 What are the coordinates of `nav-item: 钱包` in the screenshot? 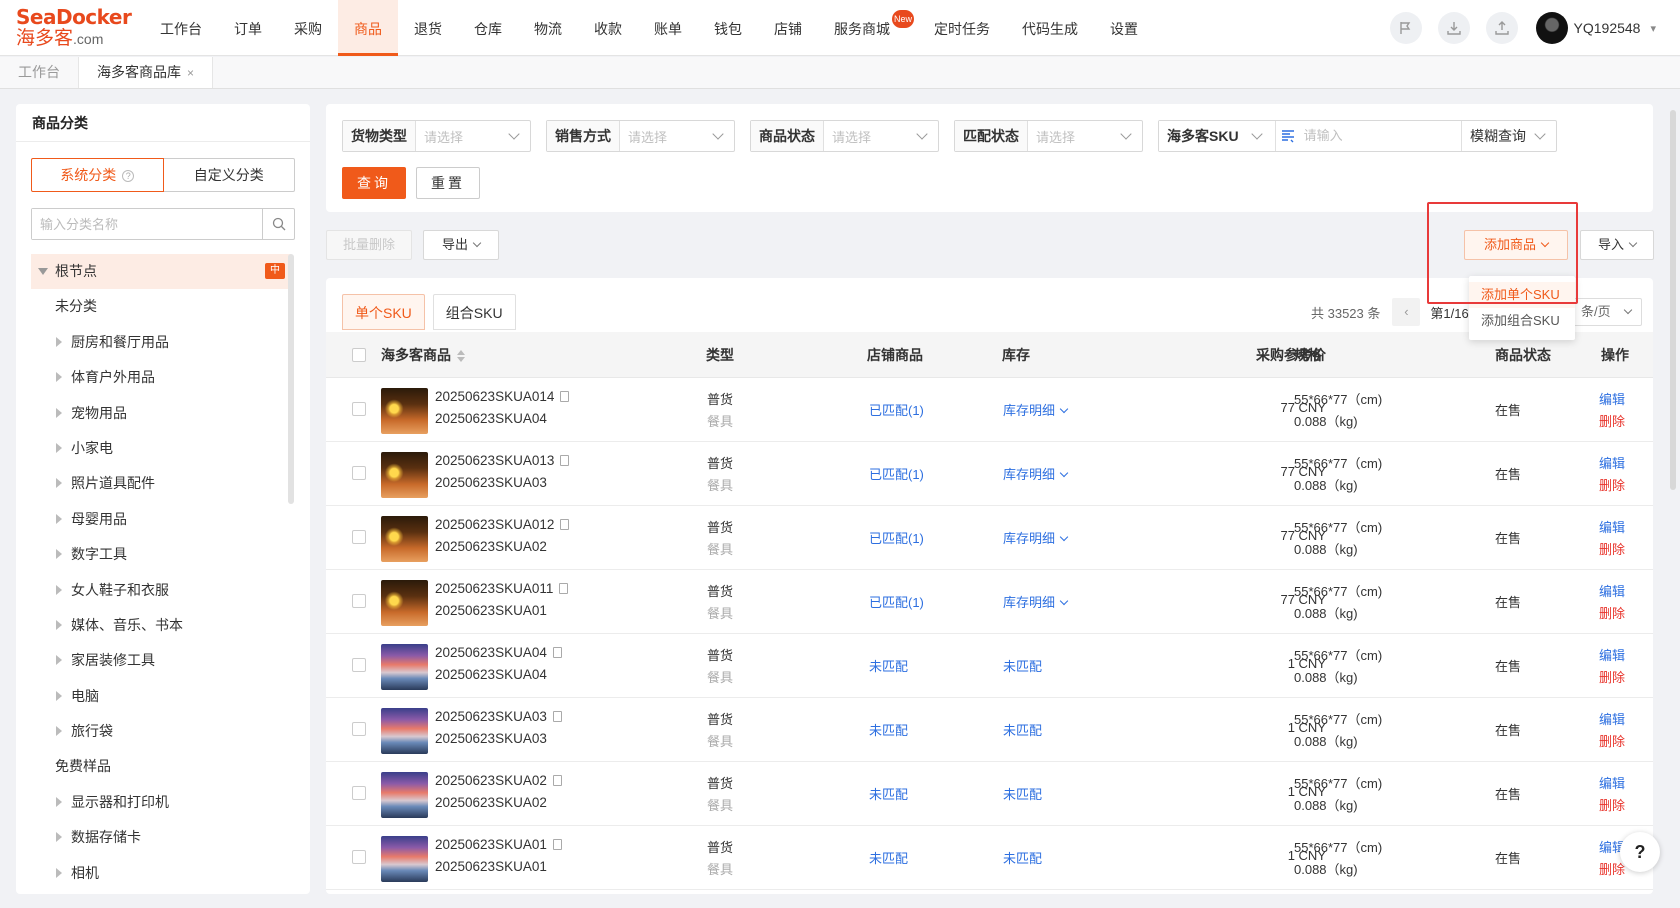 It's located at (728, 28).